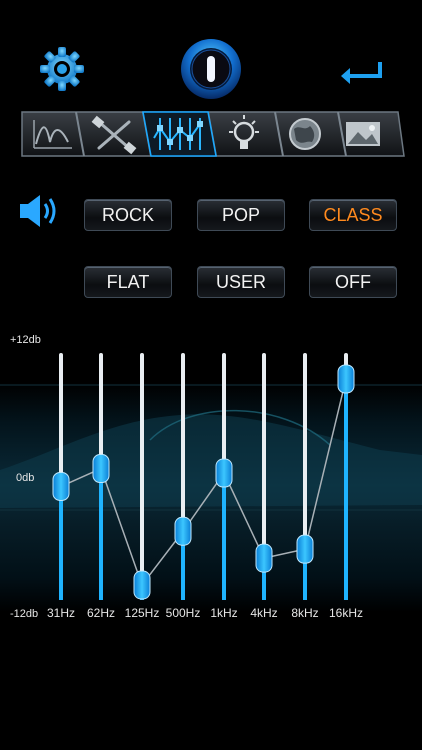 The width and height of the screenshot is (422, 750). What do you see at coordinates (142, 585) in the screenshot?
I see `eq-slider-knob-125Hz` at bounding box center [142, 585].